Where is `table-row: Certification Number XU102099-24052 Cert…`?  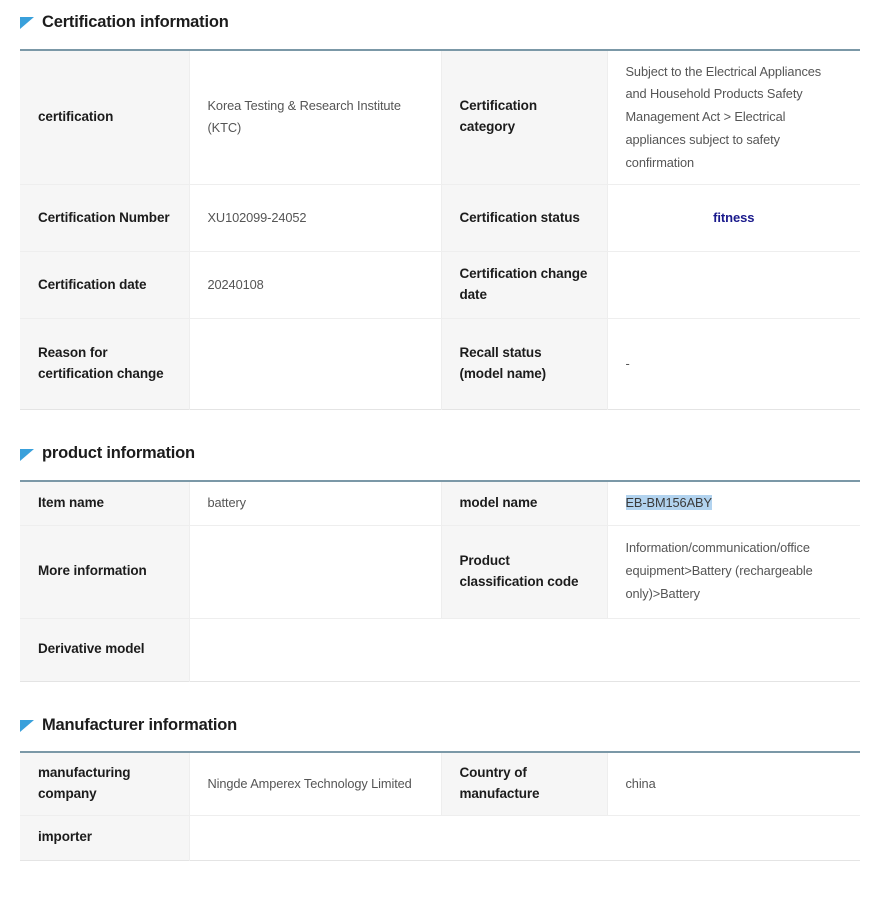 table-row: Certification Number XU102099-24052 Cert… is located at coordinates (440, 218).